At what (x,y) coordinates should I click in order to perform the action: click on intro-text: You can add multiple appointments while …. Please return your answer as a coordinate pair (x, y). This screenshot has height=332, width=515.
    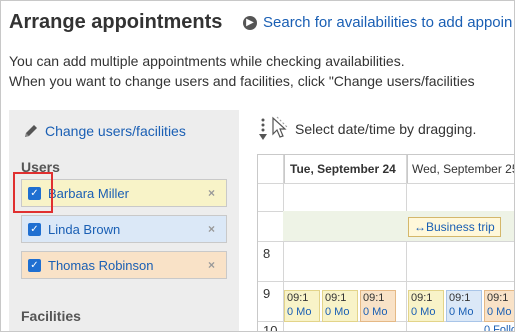
    Looking at the image, I should click on (242, 71).